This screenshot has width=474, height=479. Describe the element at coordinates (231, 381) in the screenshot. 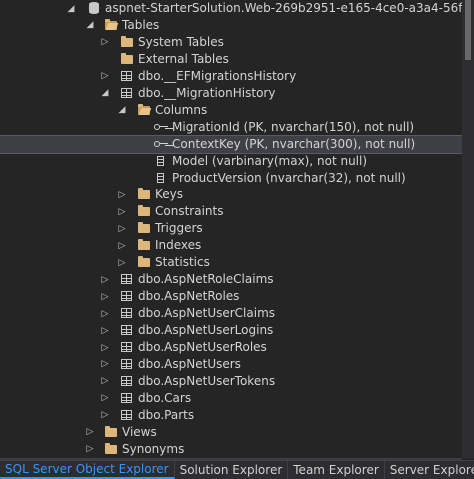

I see `tree-node: ▷ dbo.AspNetUserTokens` at that location.